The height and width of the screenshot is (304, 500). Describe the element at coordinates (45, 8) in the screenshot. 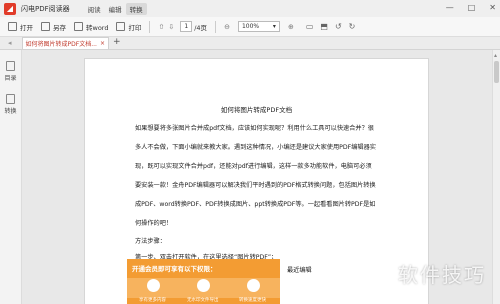

I see `app-title: 闪电PDF阅读器` at that location.